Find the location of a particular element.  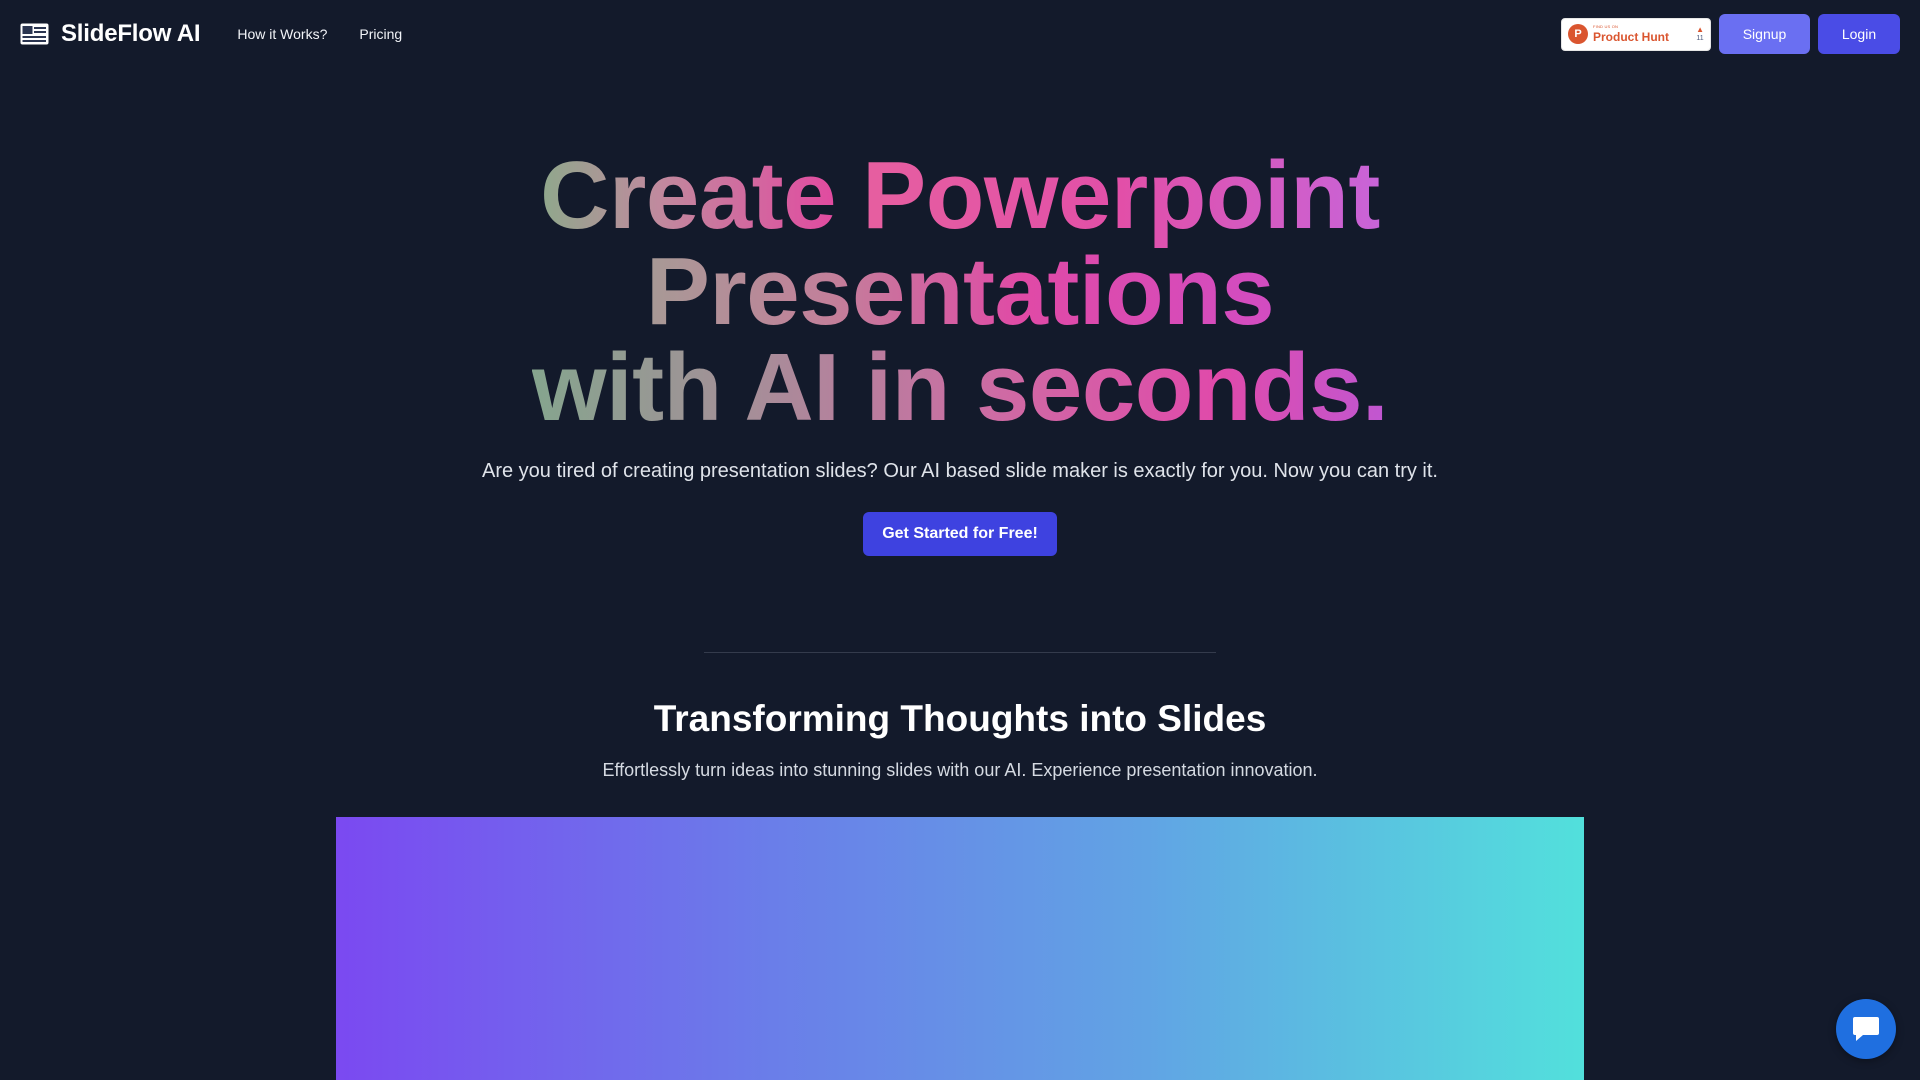

product-hunt-votes: ▲ 11 is located at coordinates (1700, 34).